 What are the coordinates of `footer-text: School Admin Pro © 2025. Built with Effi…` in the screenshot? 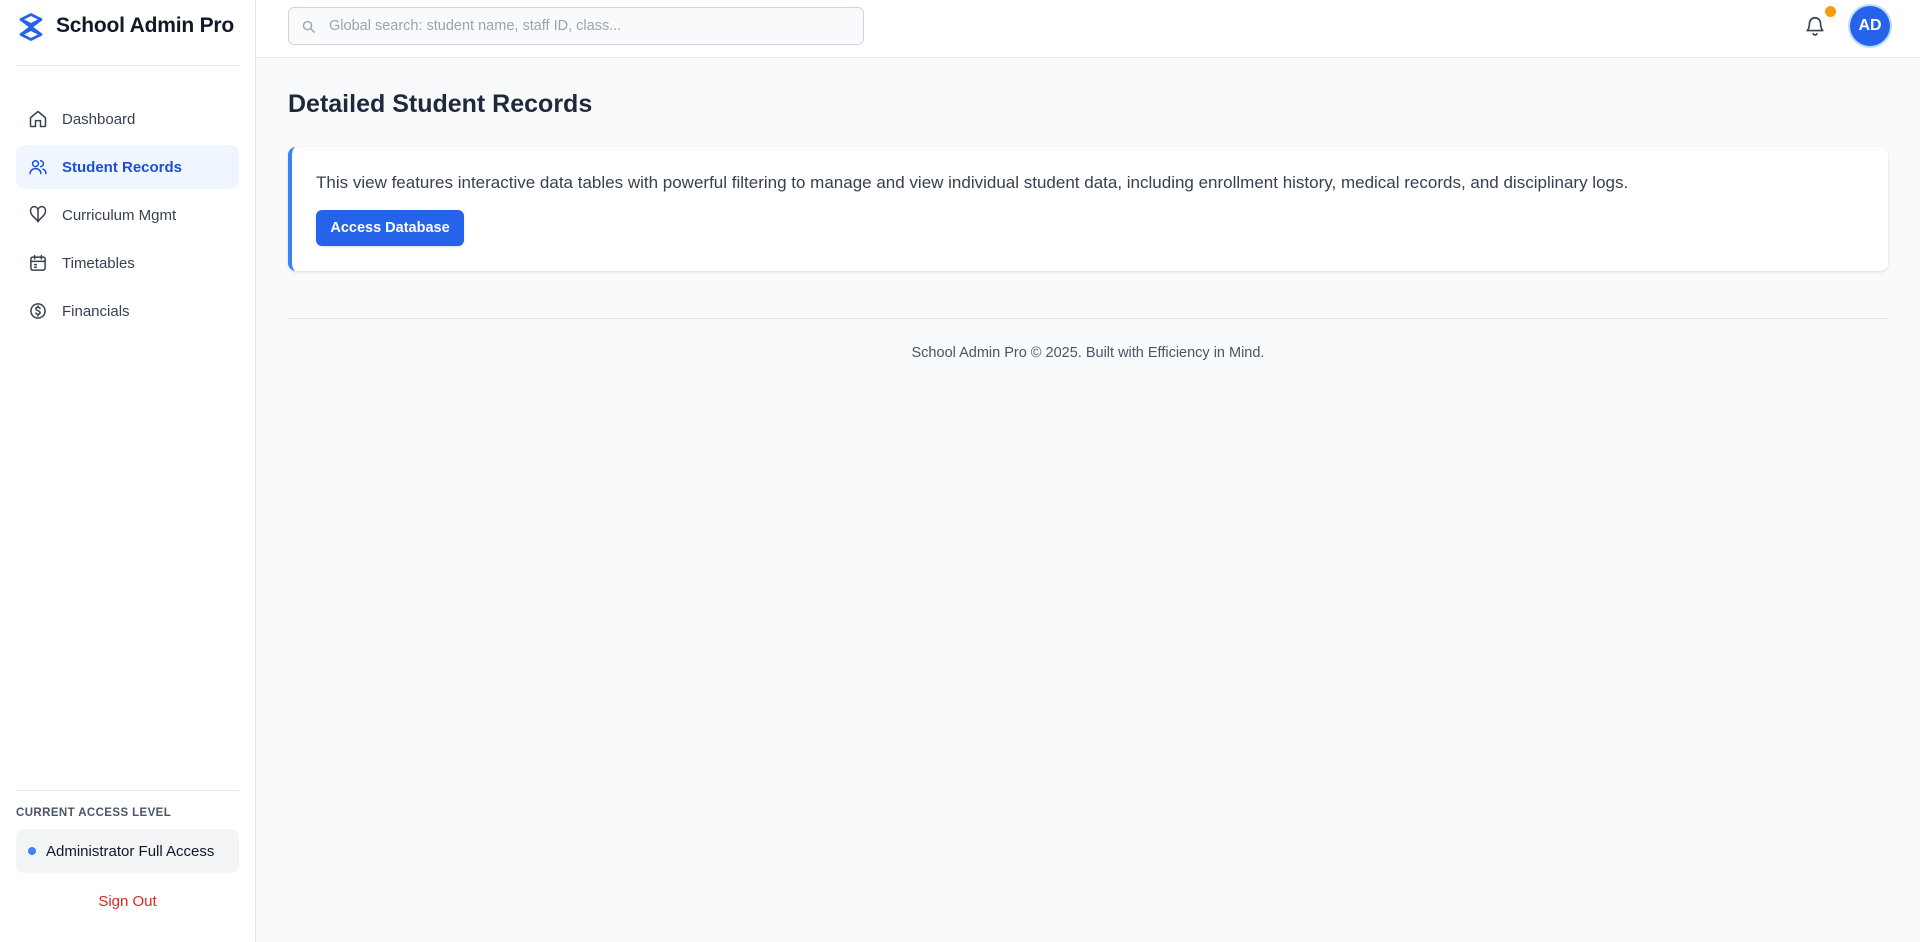 It's located at (1088, 353).